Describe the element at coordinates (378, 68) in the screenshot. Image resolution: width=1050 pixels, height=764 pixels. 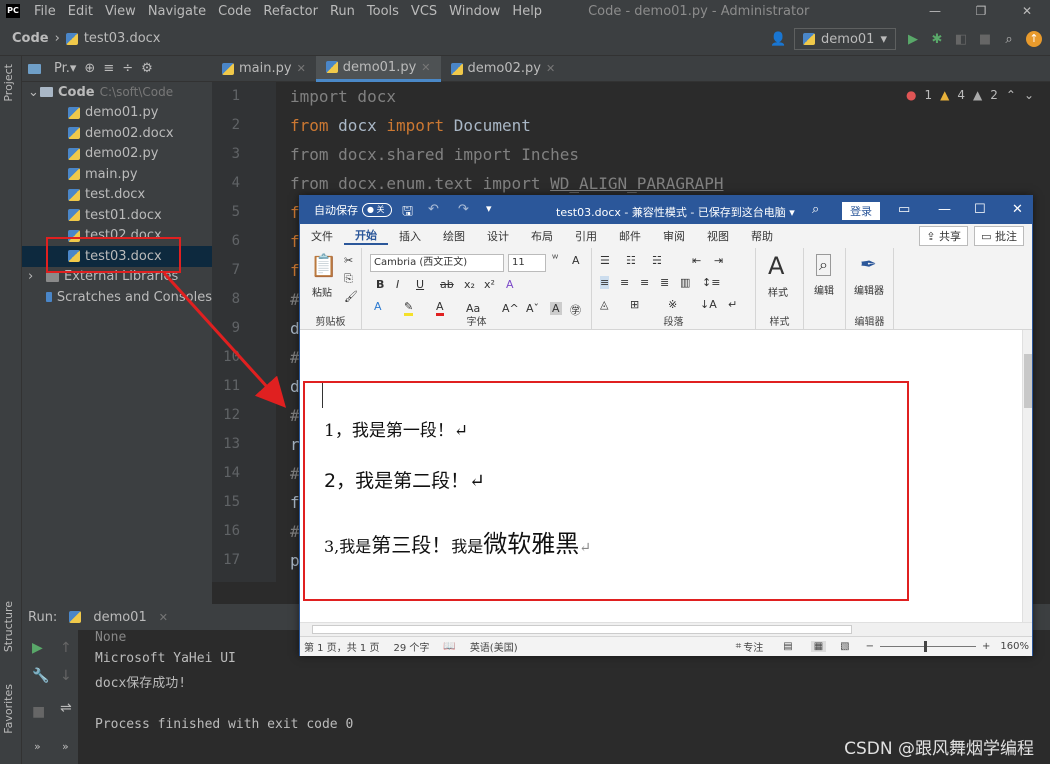
I see `tab-demo01-py: demo01.py ✕` at that location.